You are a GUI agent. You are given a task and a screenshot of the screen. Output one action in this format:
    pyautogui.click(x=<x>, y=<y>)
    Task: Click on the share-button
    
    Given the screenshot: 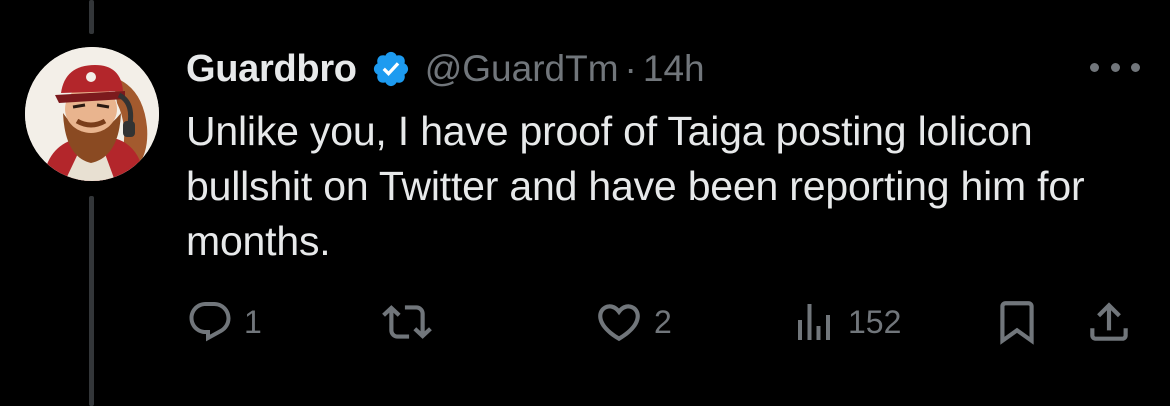 What is the action you would take?
    pyautogui.click(x=1109, y=322)
    